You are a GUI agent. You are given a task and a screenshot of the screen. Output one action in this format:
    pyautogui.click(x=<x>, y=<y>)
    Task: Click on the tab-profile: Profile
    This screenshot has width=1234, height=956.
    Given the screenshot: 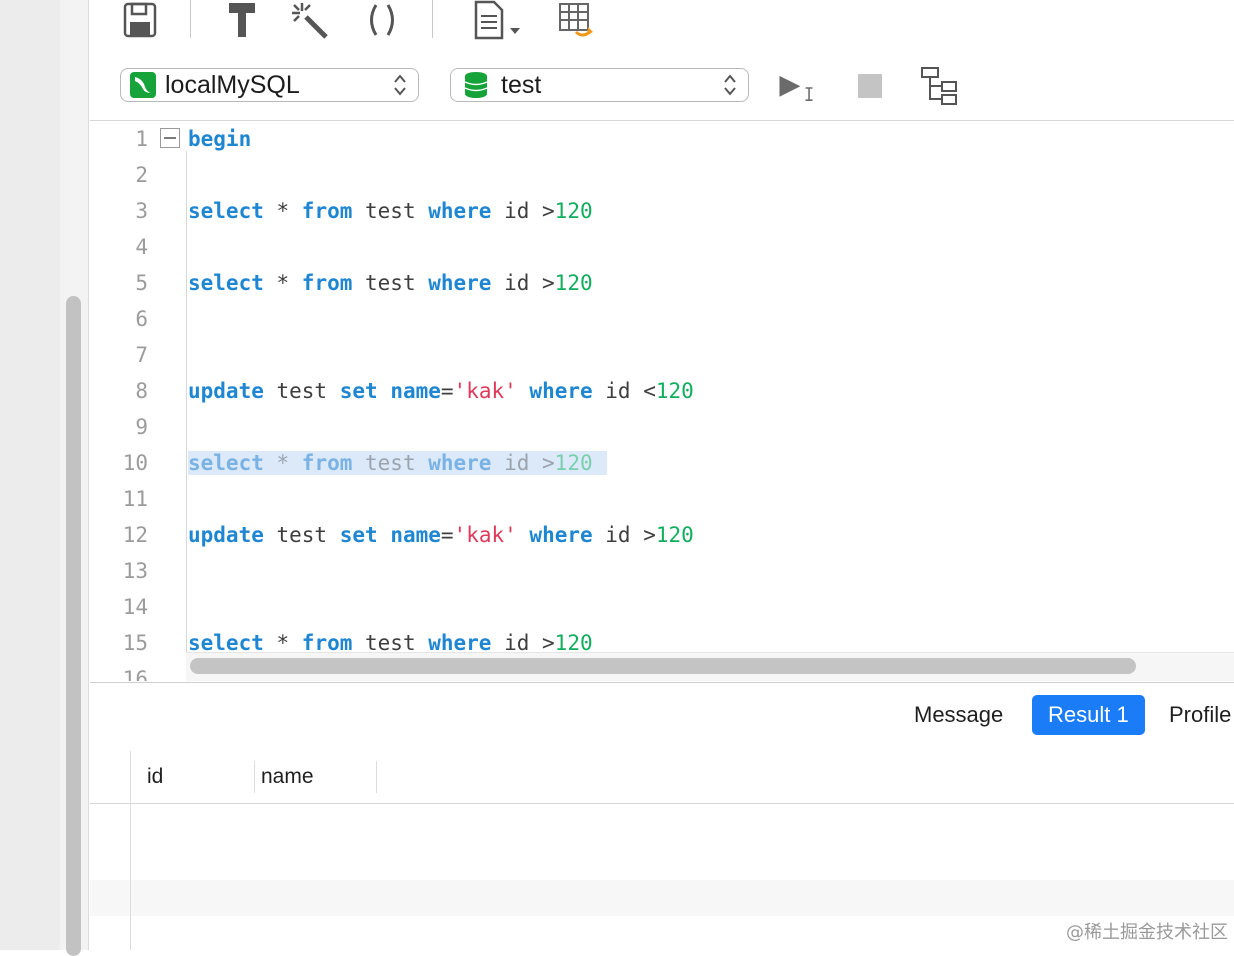 What is the action you would take?
    pyautogui.click(x=1193, y=715)
    